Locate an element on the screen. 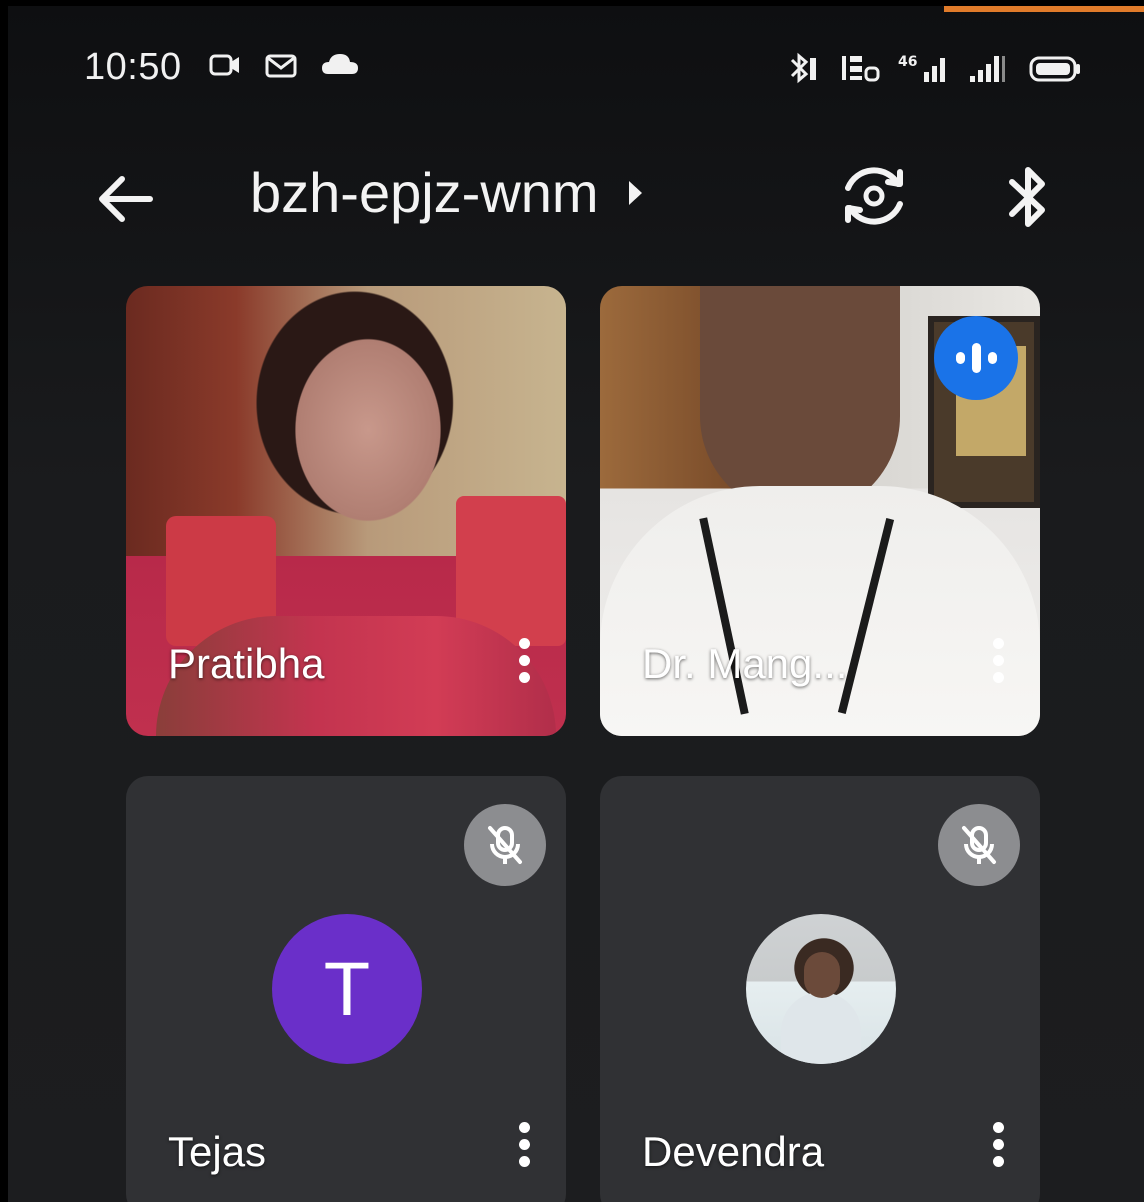 The height and width of the screenshot is (1202, 1144). status-right-icons: 46 is located at coordinates (934, 68).